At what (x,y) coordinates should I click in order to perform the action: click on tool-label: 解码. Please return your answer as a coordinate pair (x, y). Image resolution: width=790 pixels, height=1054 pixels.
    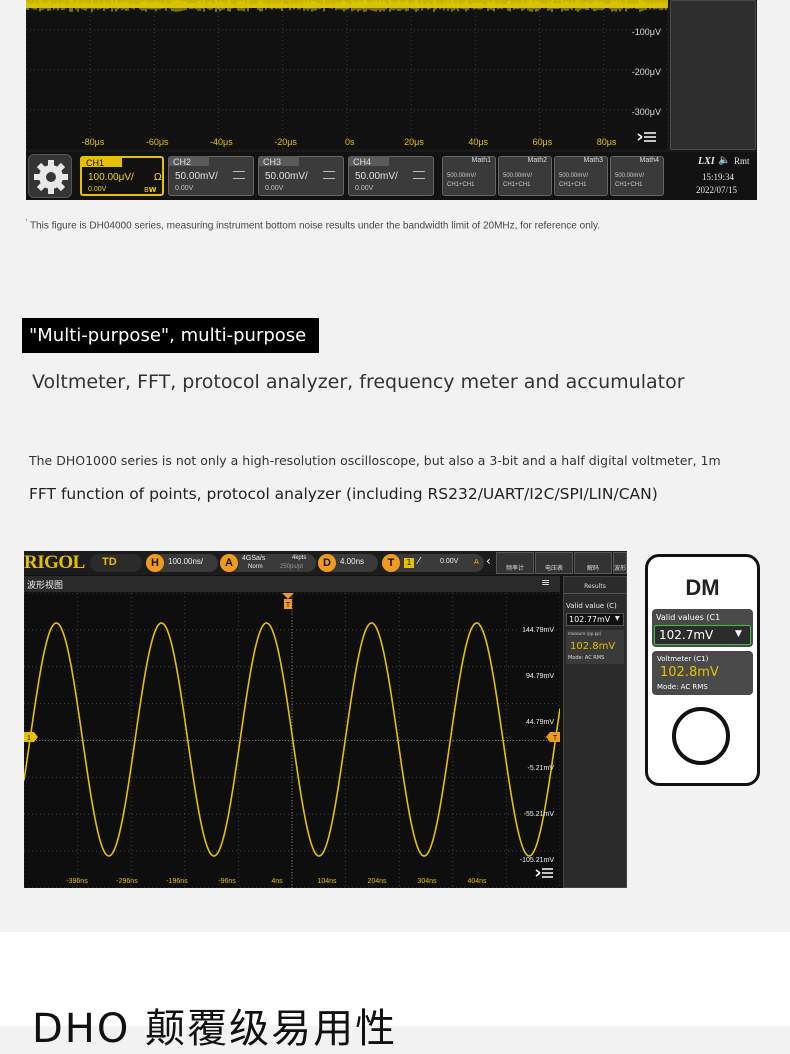
    Looking at the image, I should click on (592, 568).